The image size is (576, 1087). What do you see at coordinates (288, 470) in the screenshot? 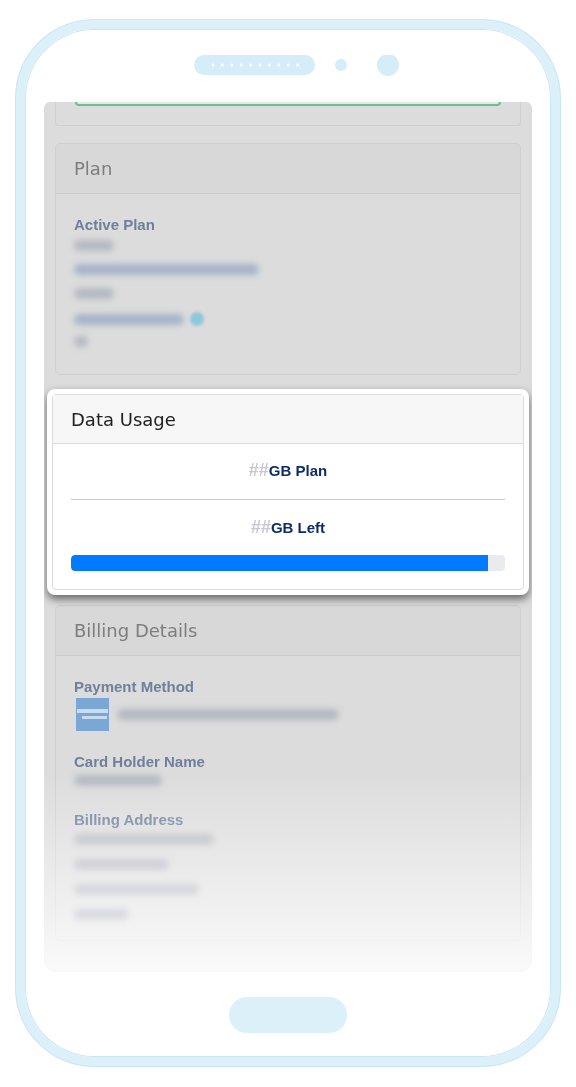
I see `plan-size: ##GB Plan` at bounding box center [288, 470].